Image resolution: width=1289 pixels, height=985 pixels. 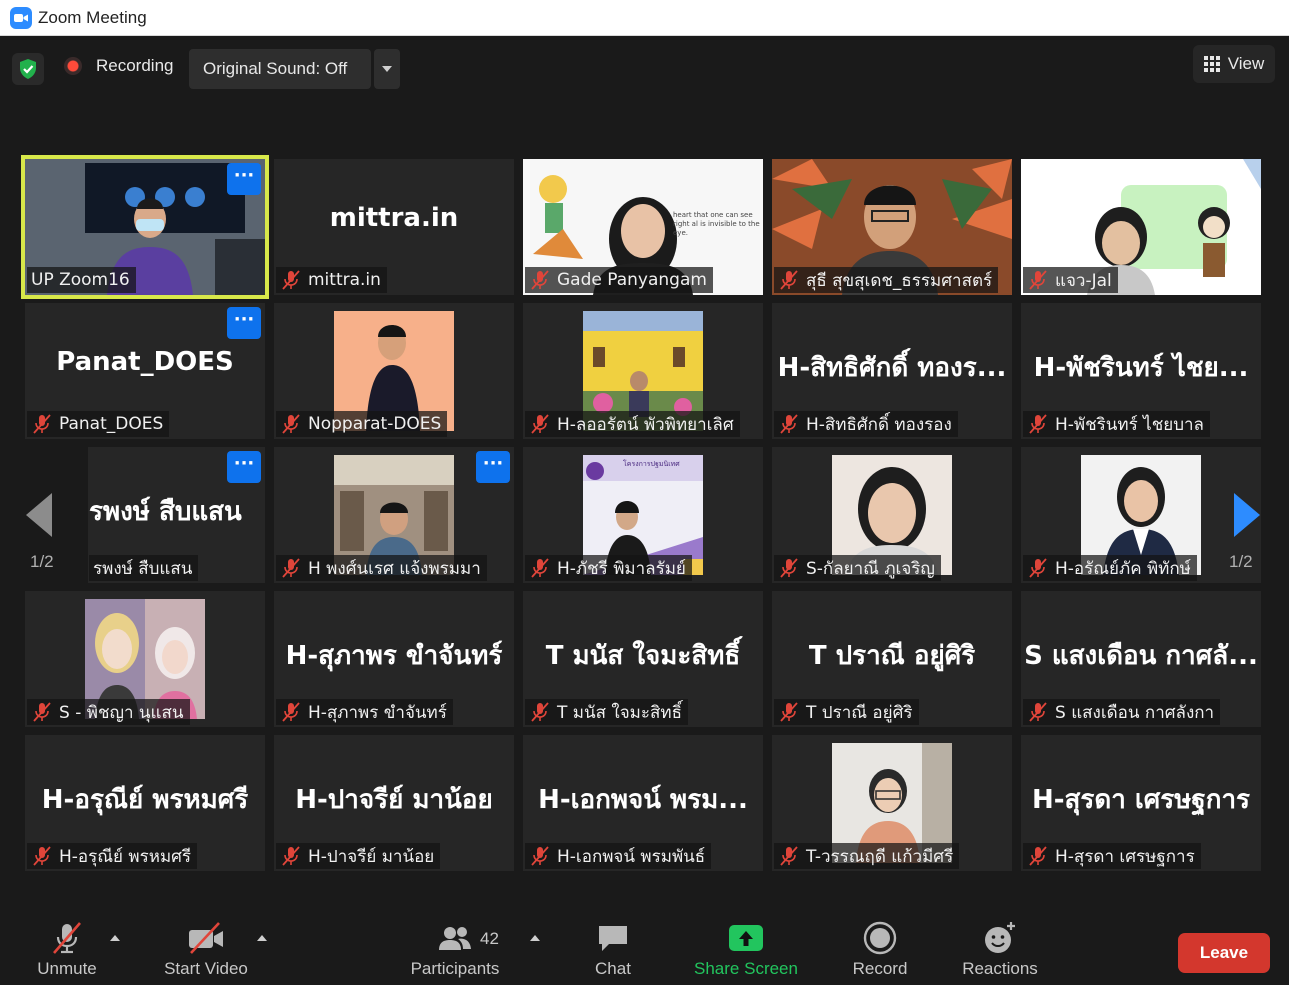 I want to click on participant-nameplate: T มนัส ใจมะสิทธิ์, so click(x=606, y=712).